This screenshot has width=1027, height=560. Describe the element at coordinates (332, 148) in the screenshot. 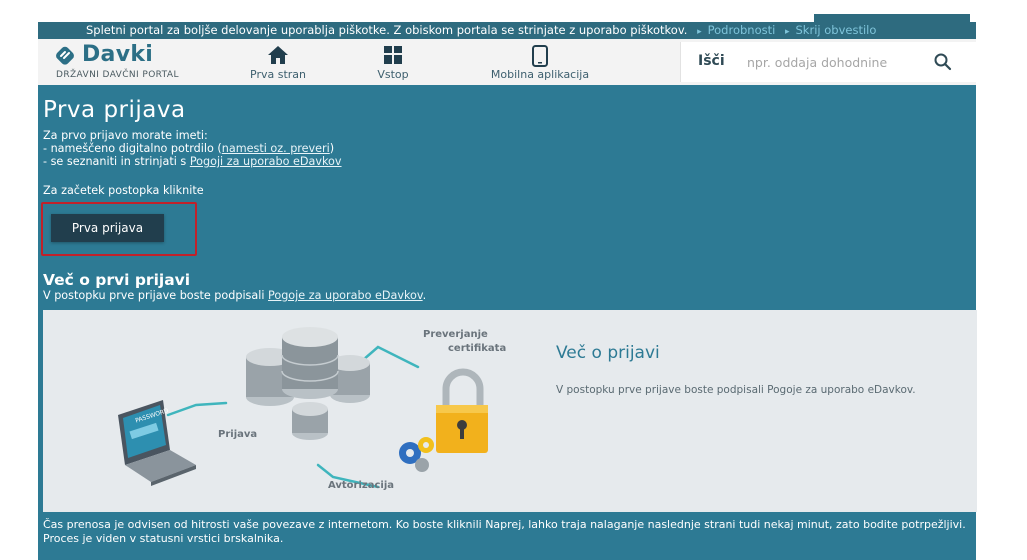

I see `requirement-certificate-suffix: )` at that location.